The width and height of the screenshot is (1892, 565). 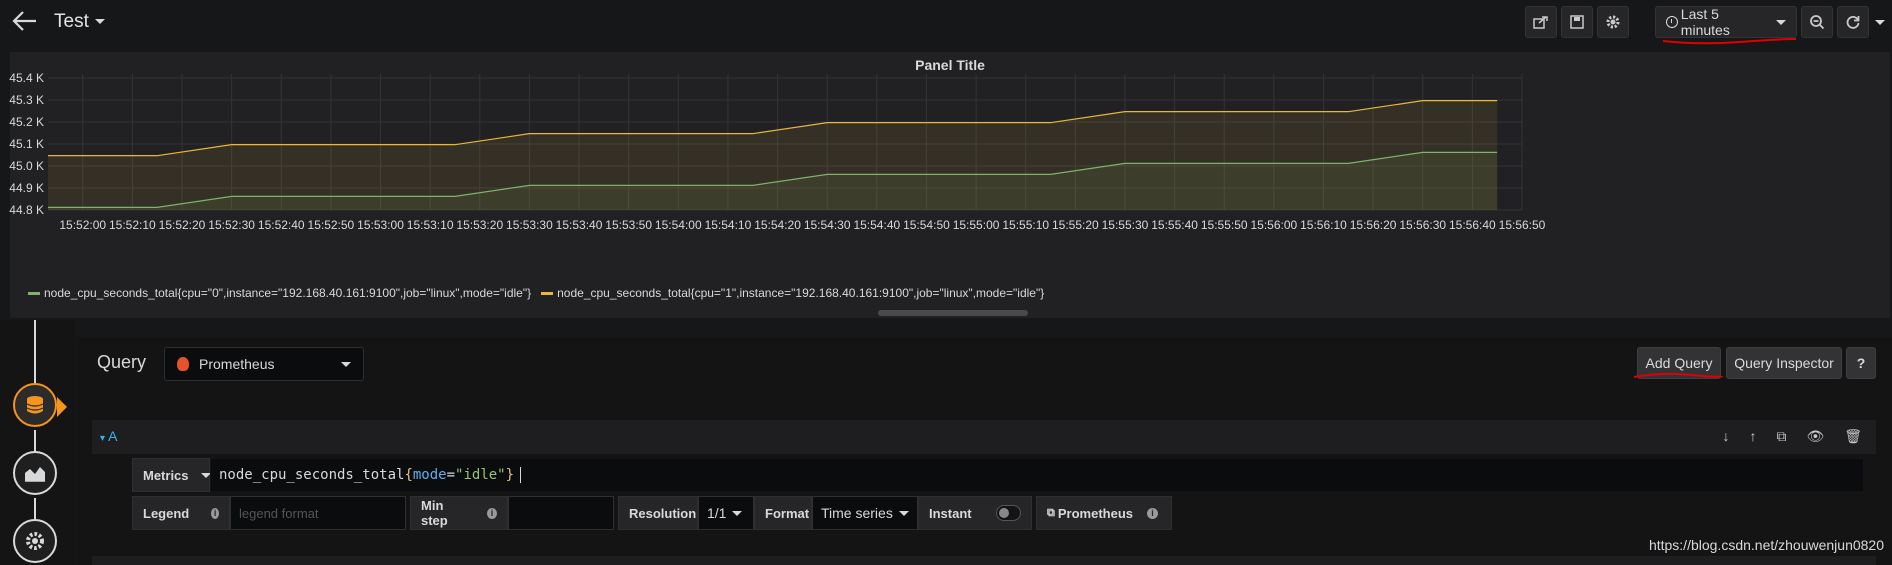 I want to click on x-tick-label: 15:53:50, so click(x=629, y=225).